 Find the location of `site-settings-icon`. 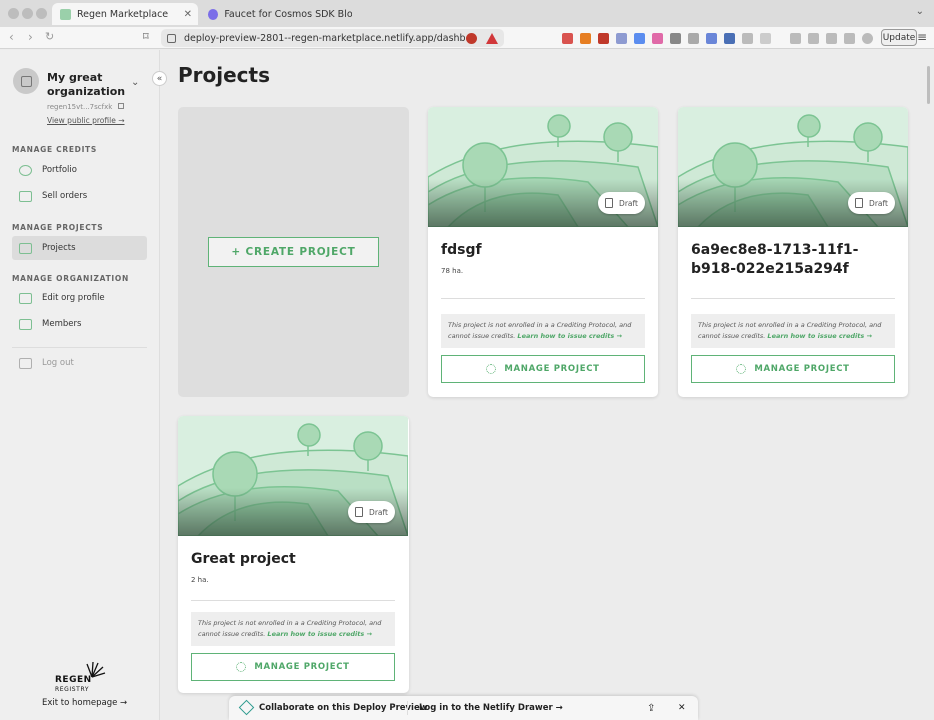

site-settings-icon is located at coordinates (171, 38).